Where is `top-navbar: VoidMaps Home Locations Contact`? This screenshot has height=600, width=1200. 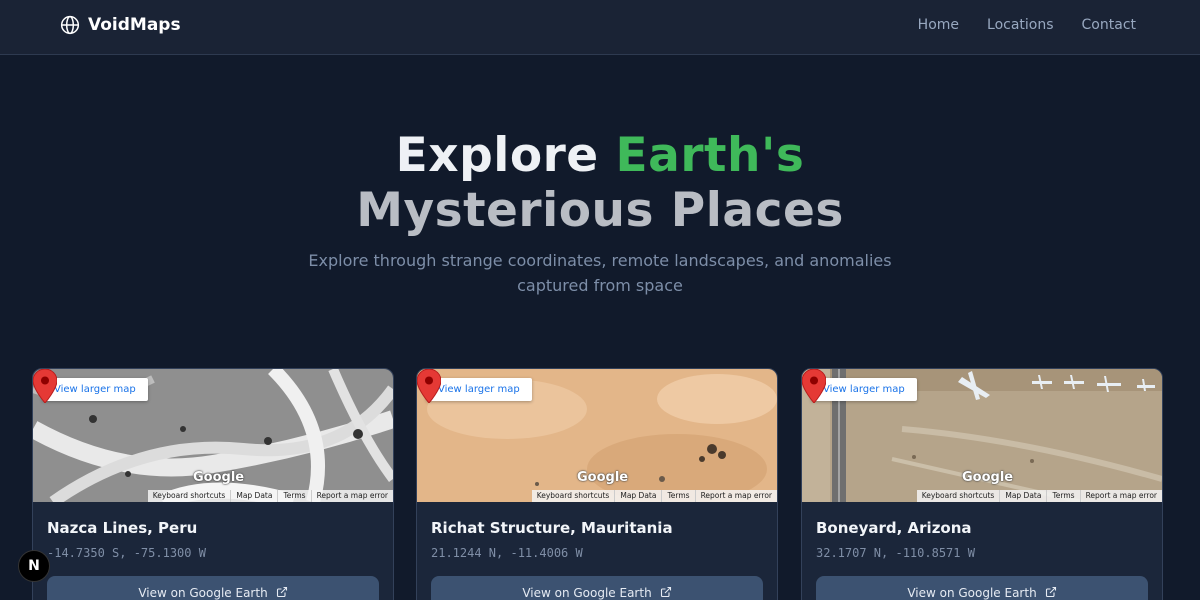 top-navbar: VoidMaps Home Locations Contact is located at coordinates (600, 27).